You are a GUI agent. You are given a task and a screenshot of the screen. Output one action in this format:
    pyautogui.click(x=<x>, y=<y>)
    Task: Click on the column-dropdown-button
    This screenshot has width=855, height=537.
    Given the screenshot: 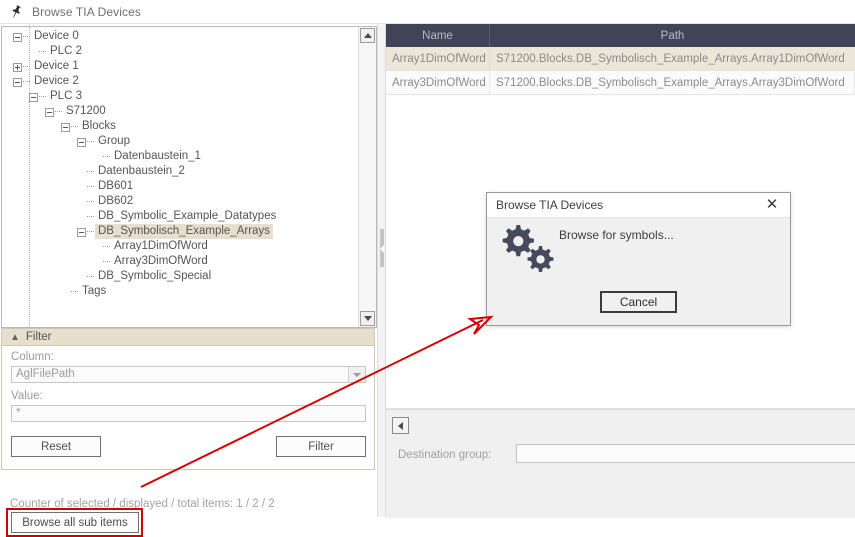 What is the action you would take?
    pyautogui.click(x=356, y=374)
    